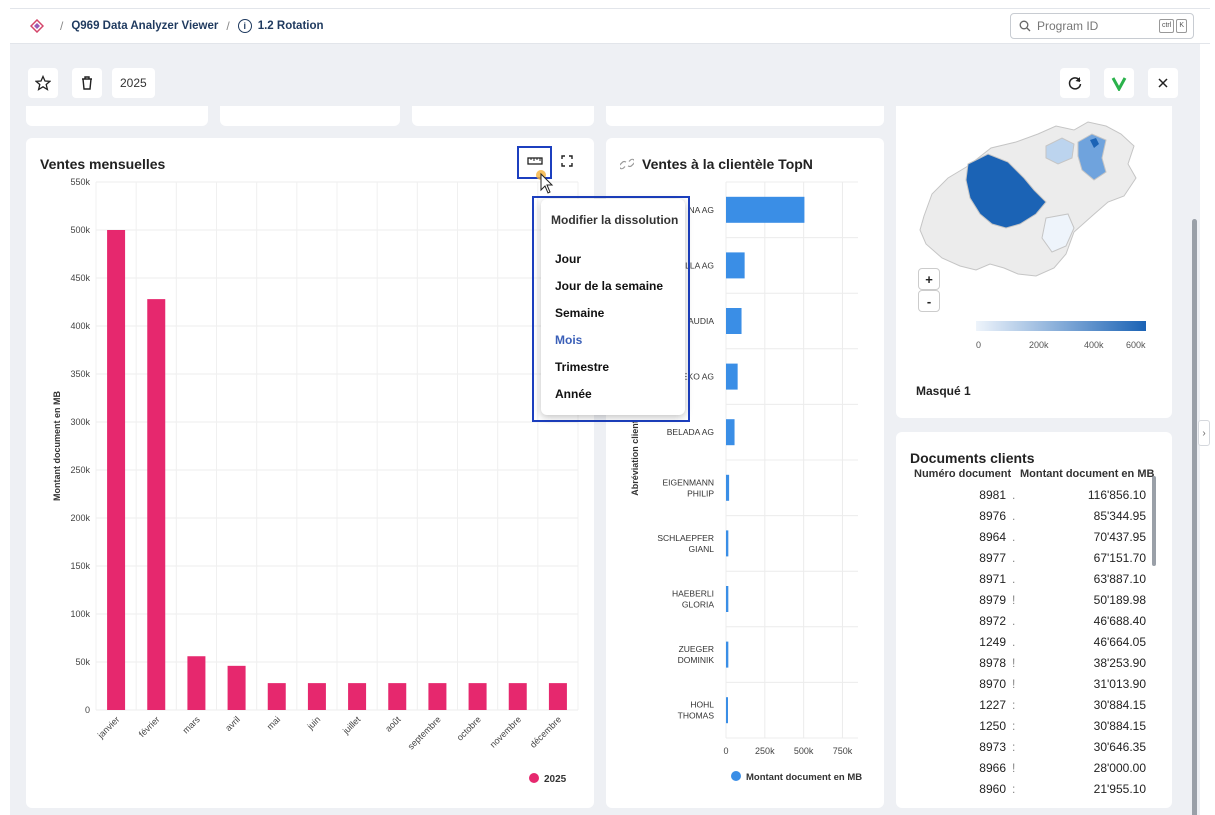 Image resolution: width=1215 pixels, height=815 pixels. What do you see at coordinates (573, 394) in the screenshot?
I see `menu-item-annee: Année` at bounding box center [573, 394].